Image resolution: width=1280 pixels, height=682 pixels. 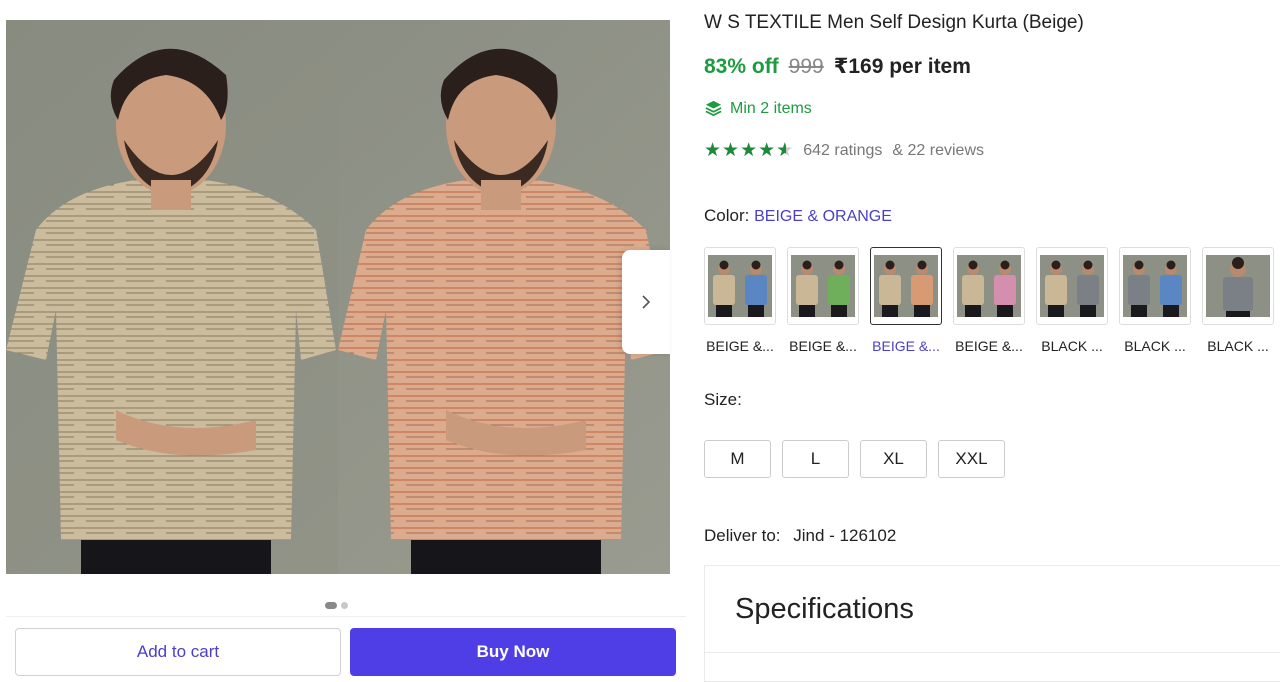 I want to click on size-option-xl: XL, so click(x=893, y=459).